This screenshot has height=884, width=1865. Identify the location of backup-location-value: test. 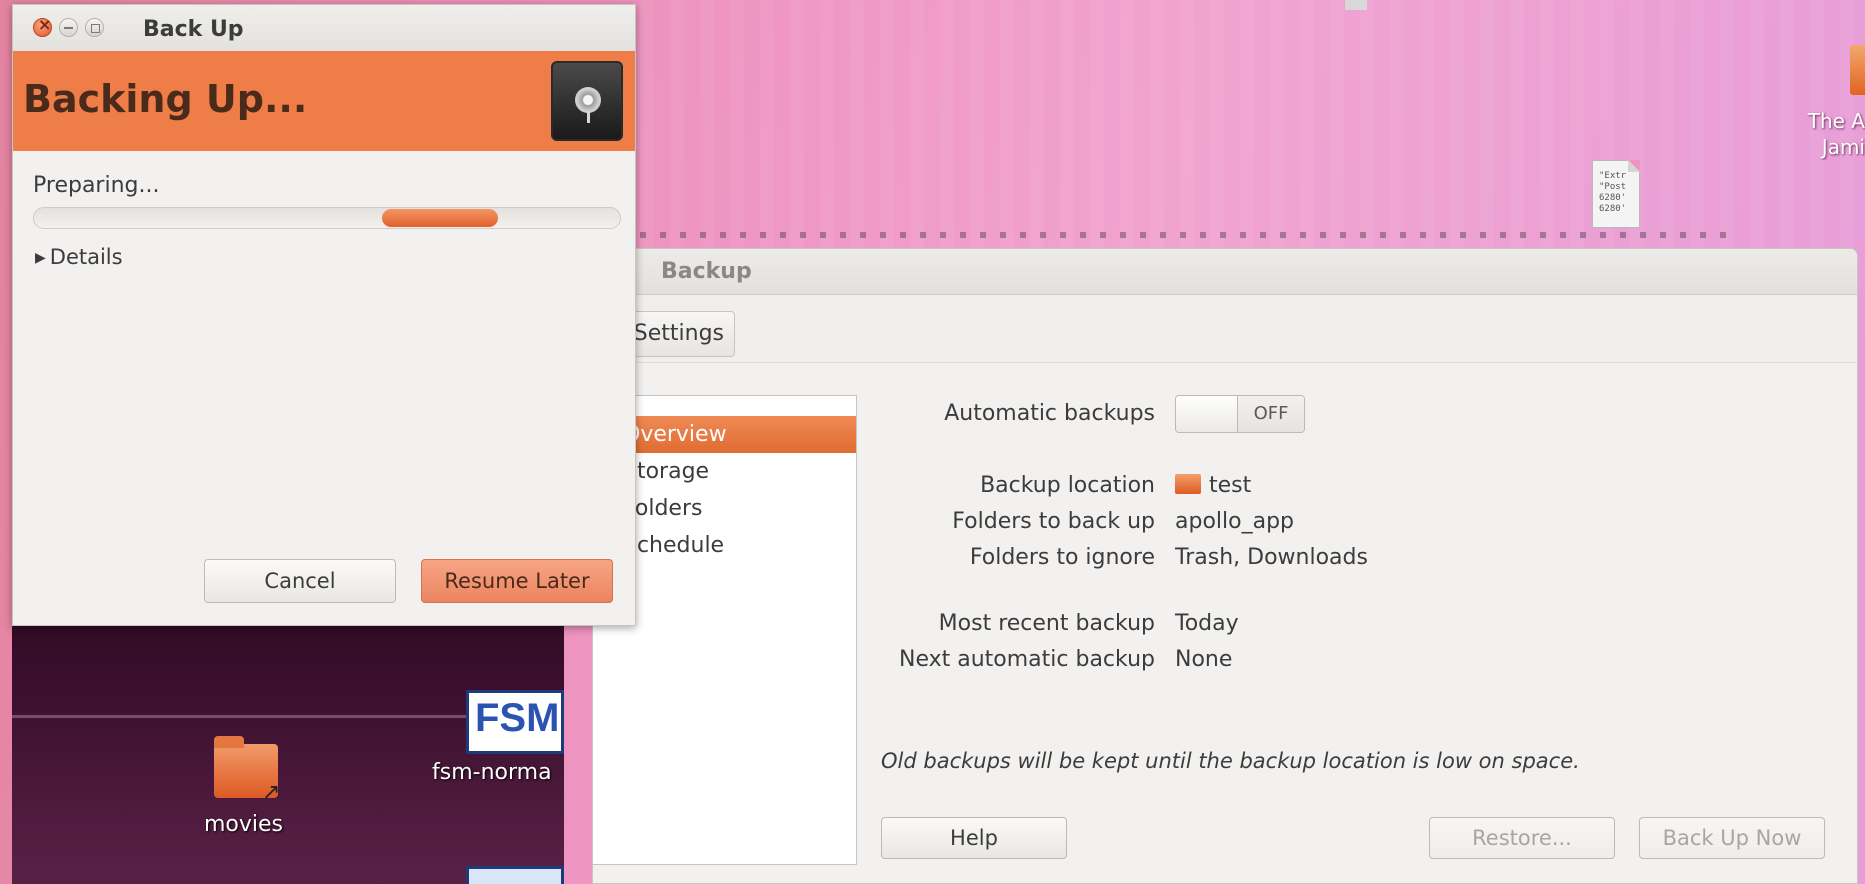
(1213, 485).